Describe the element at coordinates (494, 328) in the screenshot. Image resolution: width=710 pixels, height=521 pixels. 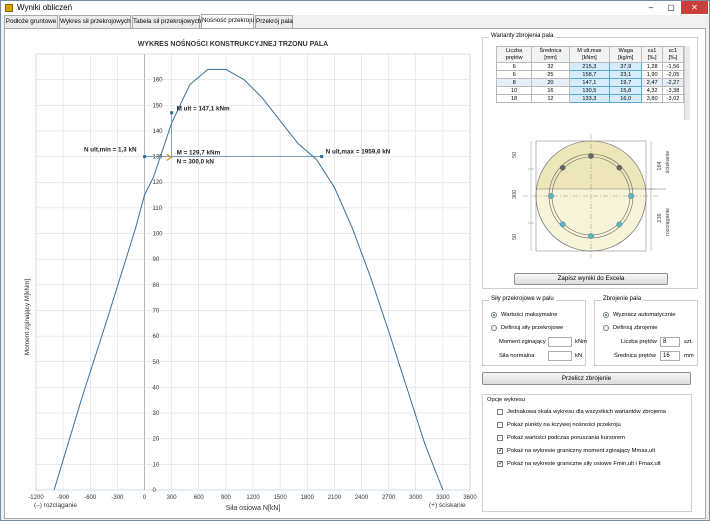
I see `forces-define-radio` at that location.